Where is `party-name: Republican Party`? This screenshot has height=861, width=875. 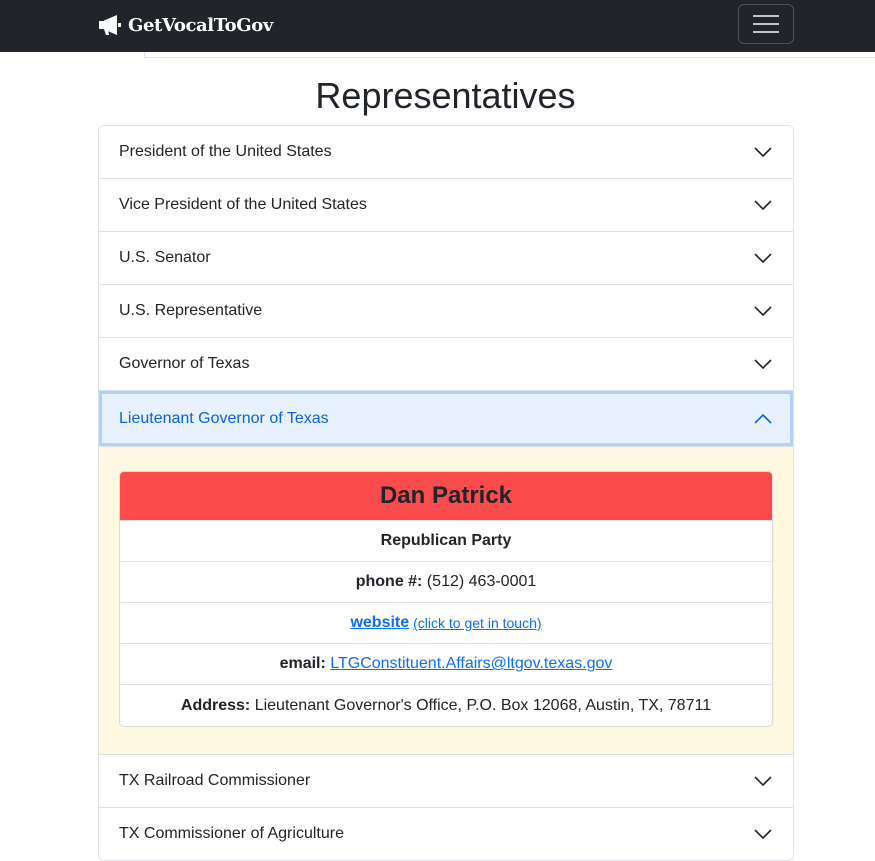
party-name: Republican Party is located at coordinates (446, 540).